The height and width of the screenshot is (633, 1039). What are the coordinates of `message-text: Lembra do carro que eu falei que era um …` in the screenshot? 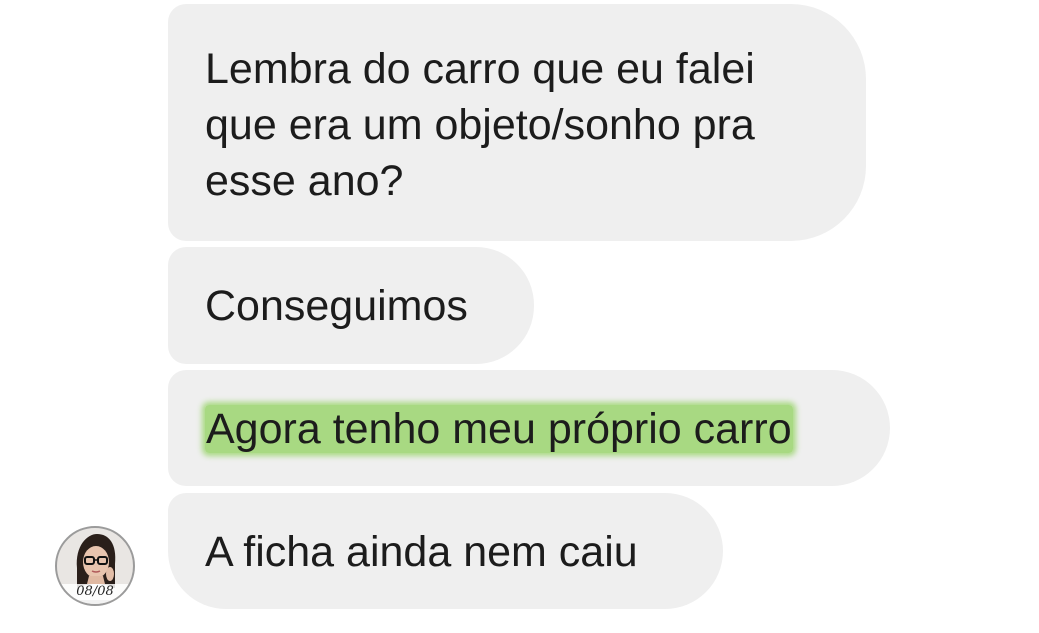 It's located at (480, 125).